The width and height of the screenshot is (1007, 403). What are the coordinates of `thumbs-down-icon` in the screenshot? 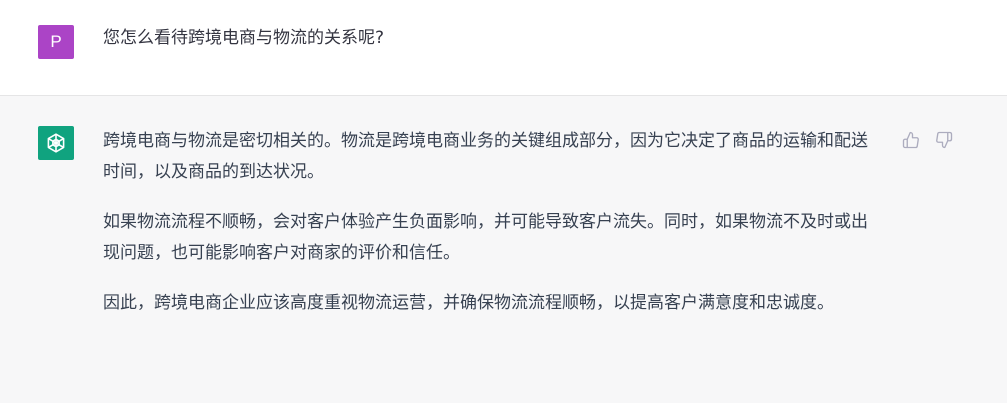 It's located at (943, 139).